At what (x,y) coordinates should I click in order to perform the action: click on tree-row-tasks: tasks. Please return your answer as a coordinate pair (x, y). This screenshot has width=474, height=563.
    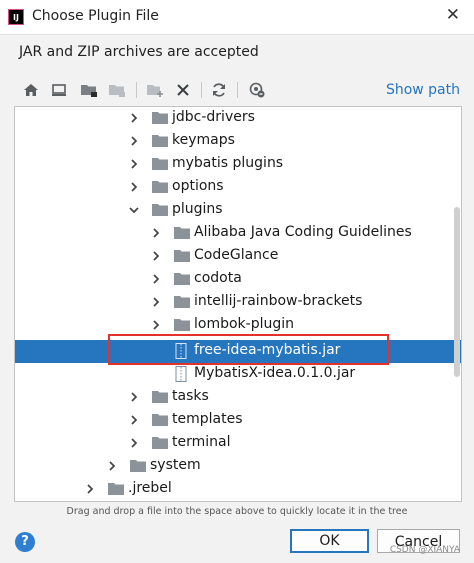
    Looking at the image, I should click on (238, 397).